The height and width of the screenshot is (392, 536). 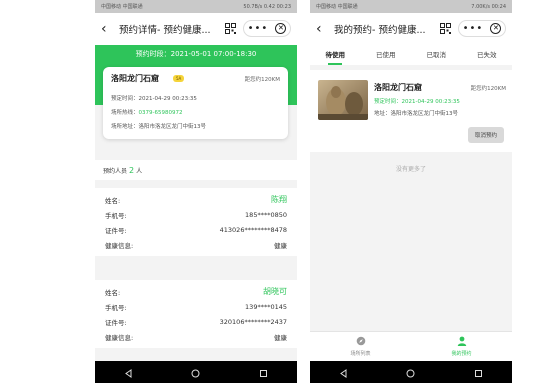 I want to click on compass-icon, so click(x=361, y=342).